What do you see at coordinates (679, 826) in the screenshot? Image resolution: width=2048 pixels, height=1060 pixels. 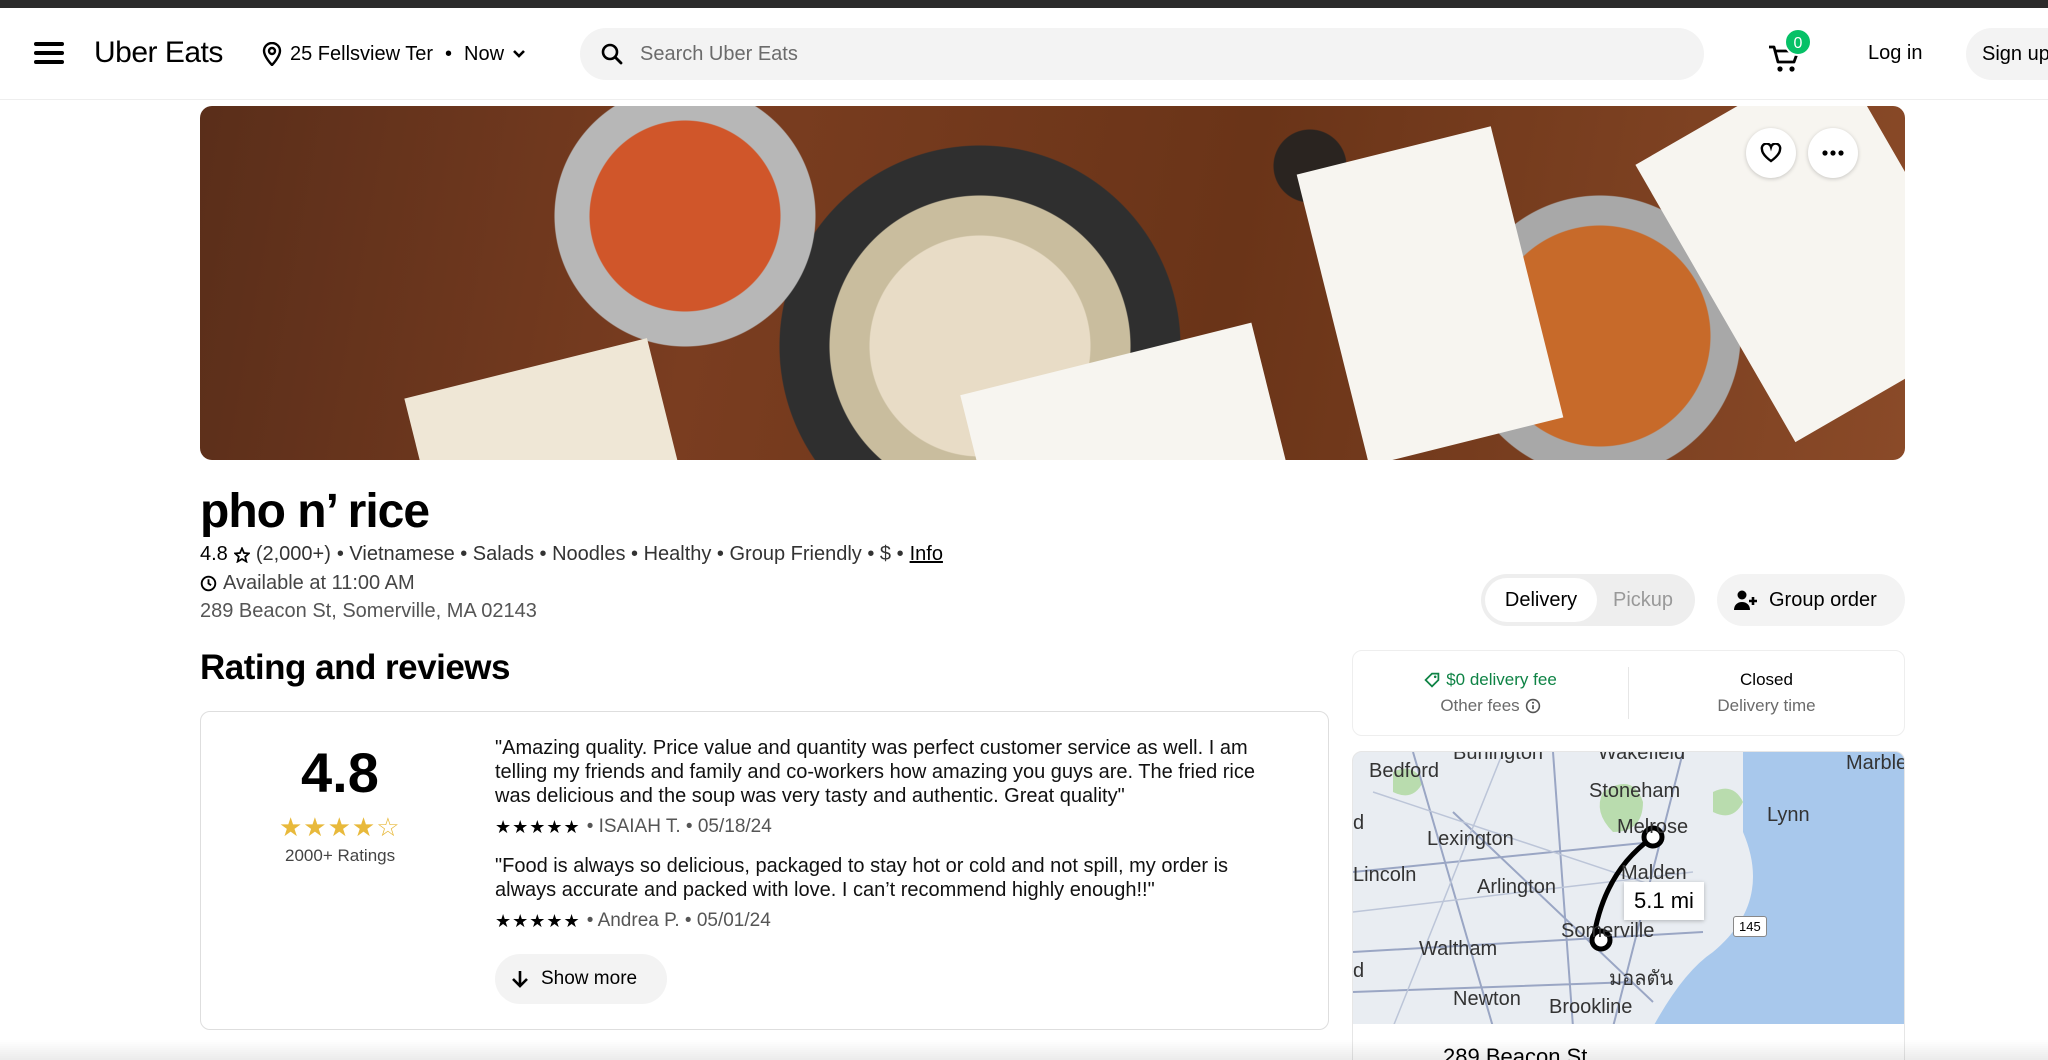 I see `review-author-date: • ISAIAH T. • 05/18/24` at bounding box center [679, 826].